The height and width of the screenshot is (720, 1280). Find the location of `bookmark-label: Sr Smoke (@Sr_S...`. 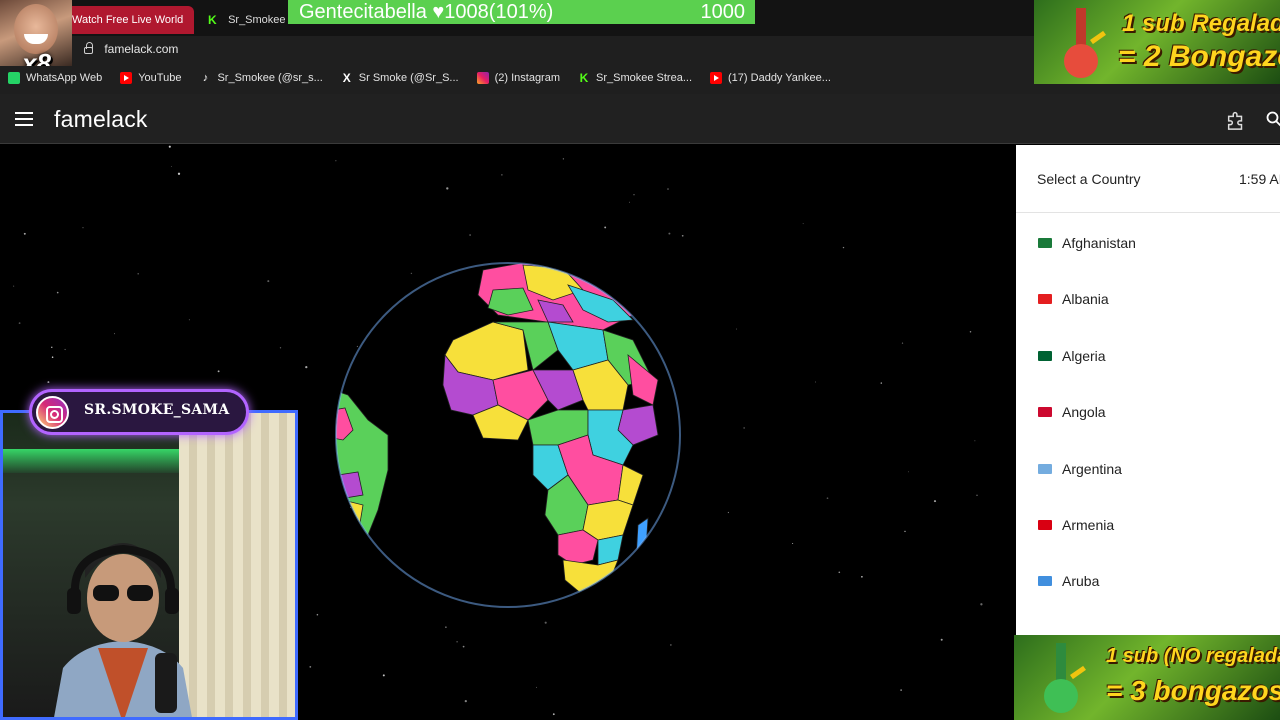

bookmark-label: Sr Smoke (@Sr_S... is located at coordinates (408, 78).